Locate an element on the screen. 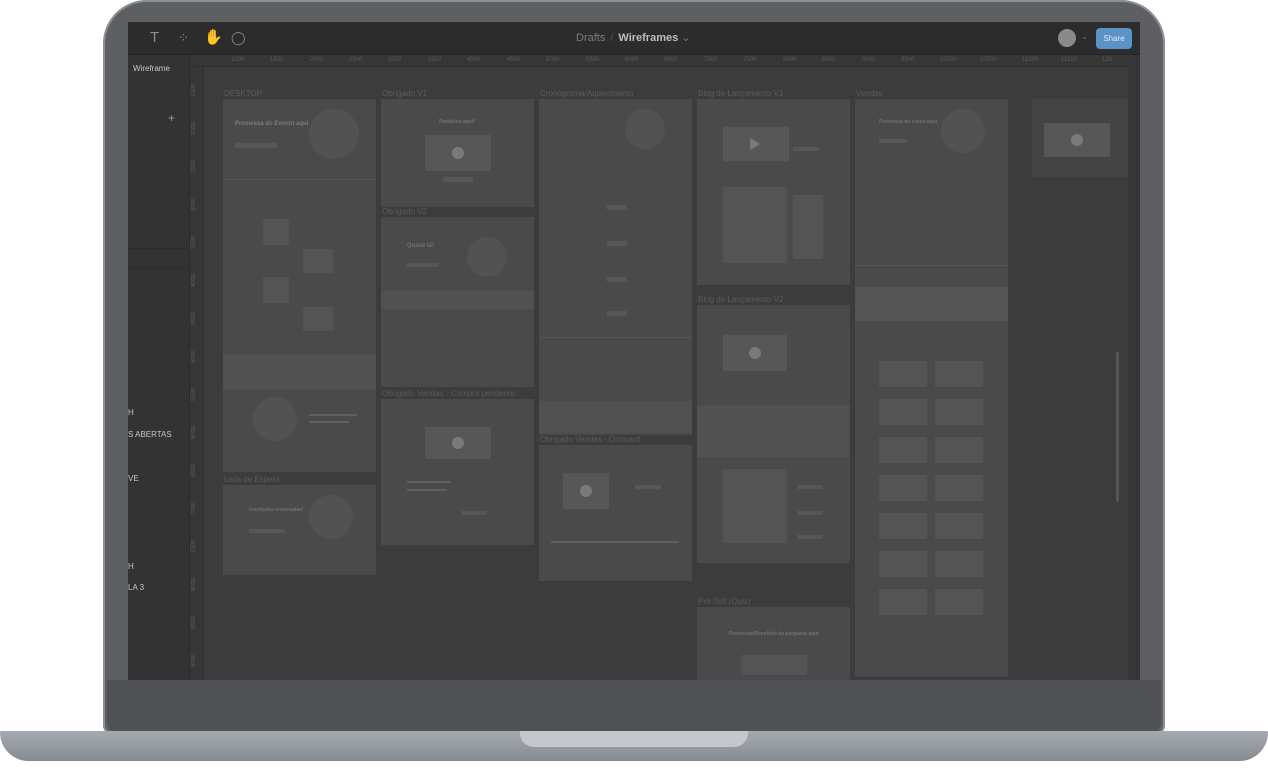 Image resolution: width=1268 pixels, height=769 pixels. ruler-tick: 11500 is located at coordinates (1069, 60).